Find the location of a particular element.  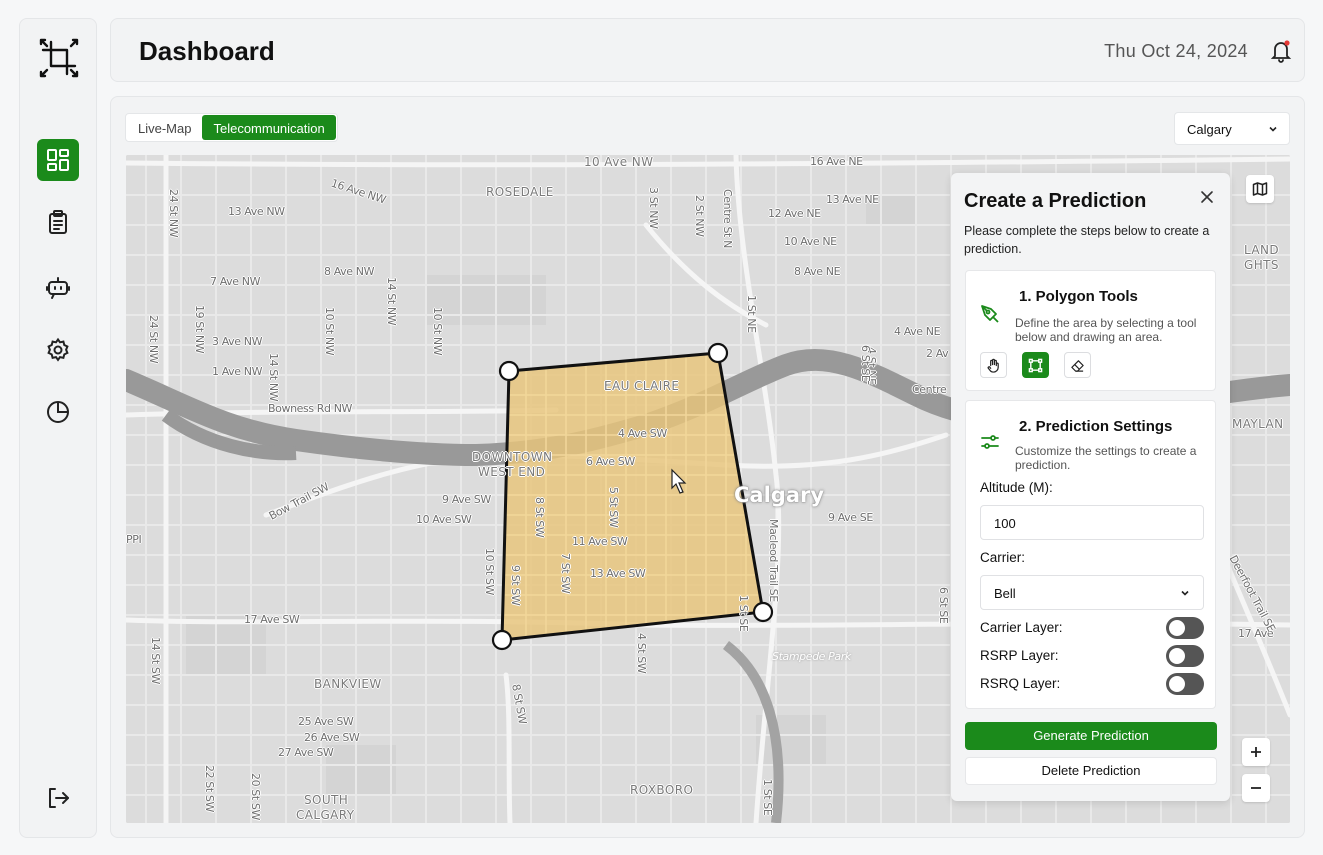

map-label: MAYLAN is located at coordinates (1258, 424).